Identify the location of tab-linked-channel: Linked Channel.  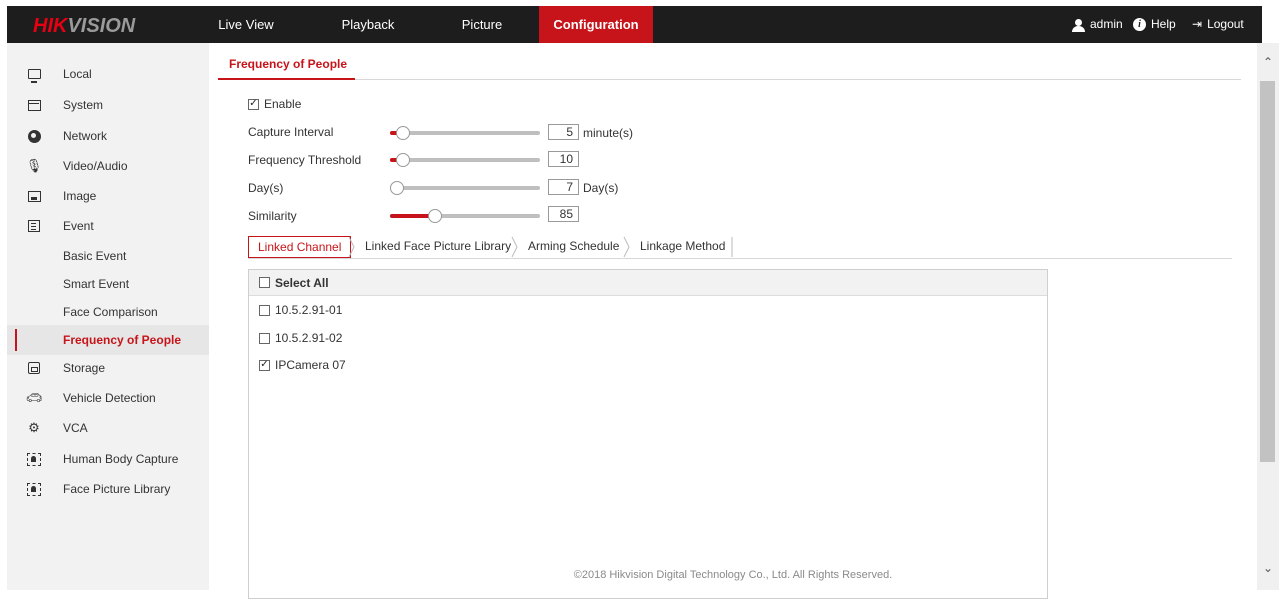
(300, 247).